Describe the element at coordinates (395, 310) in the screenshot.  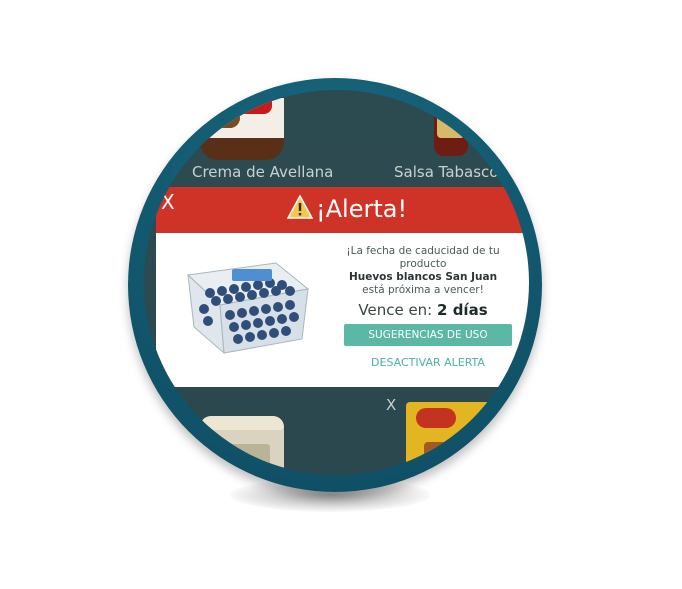
I see `expiry-label: Vence en:` at that location.